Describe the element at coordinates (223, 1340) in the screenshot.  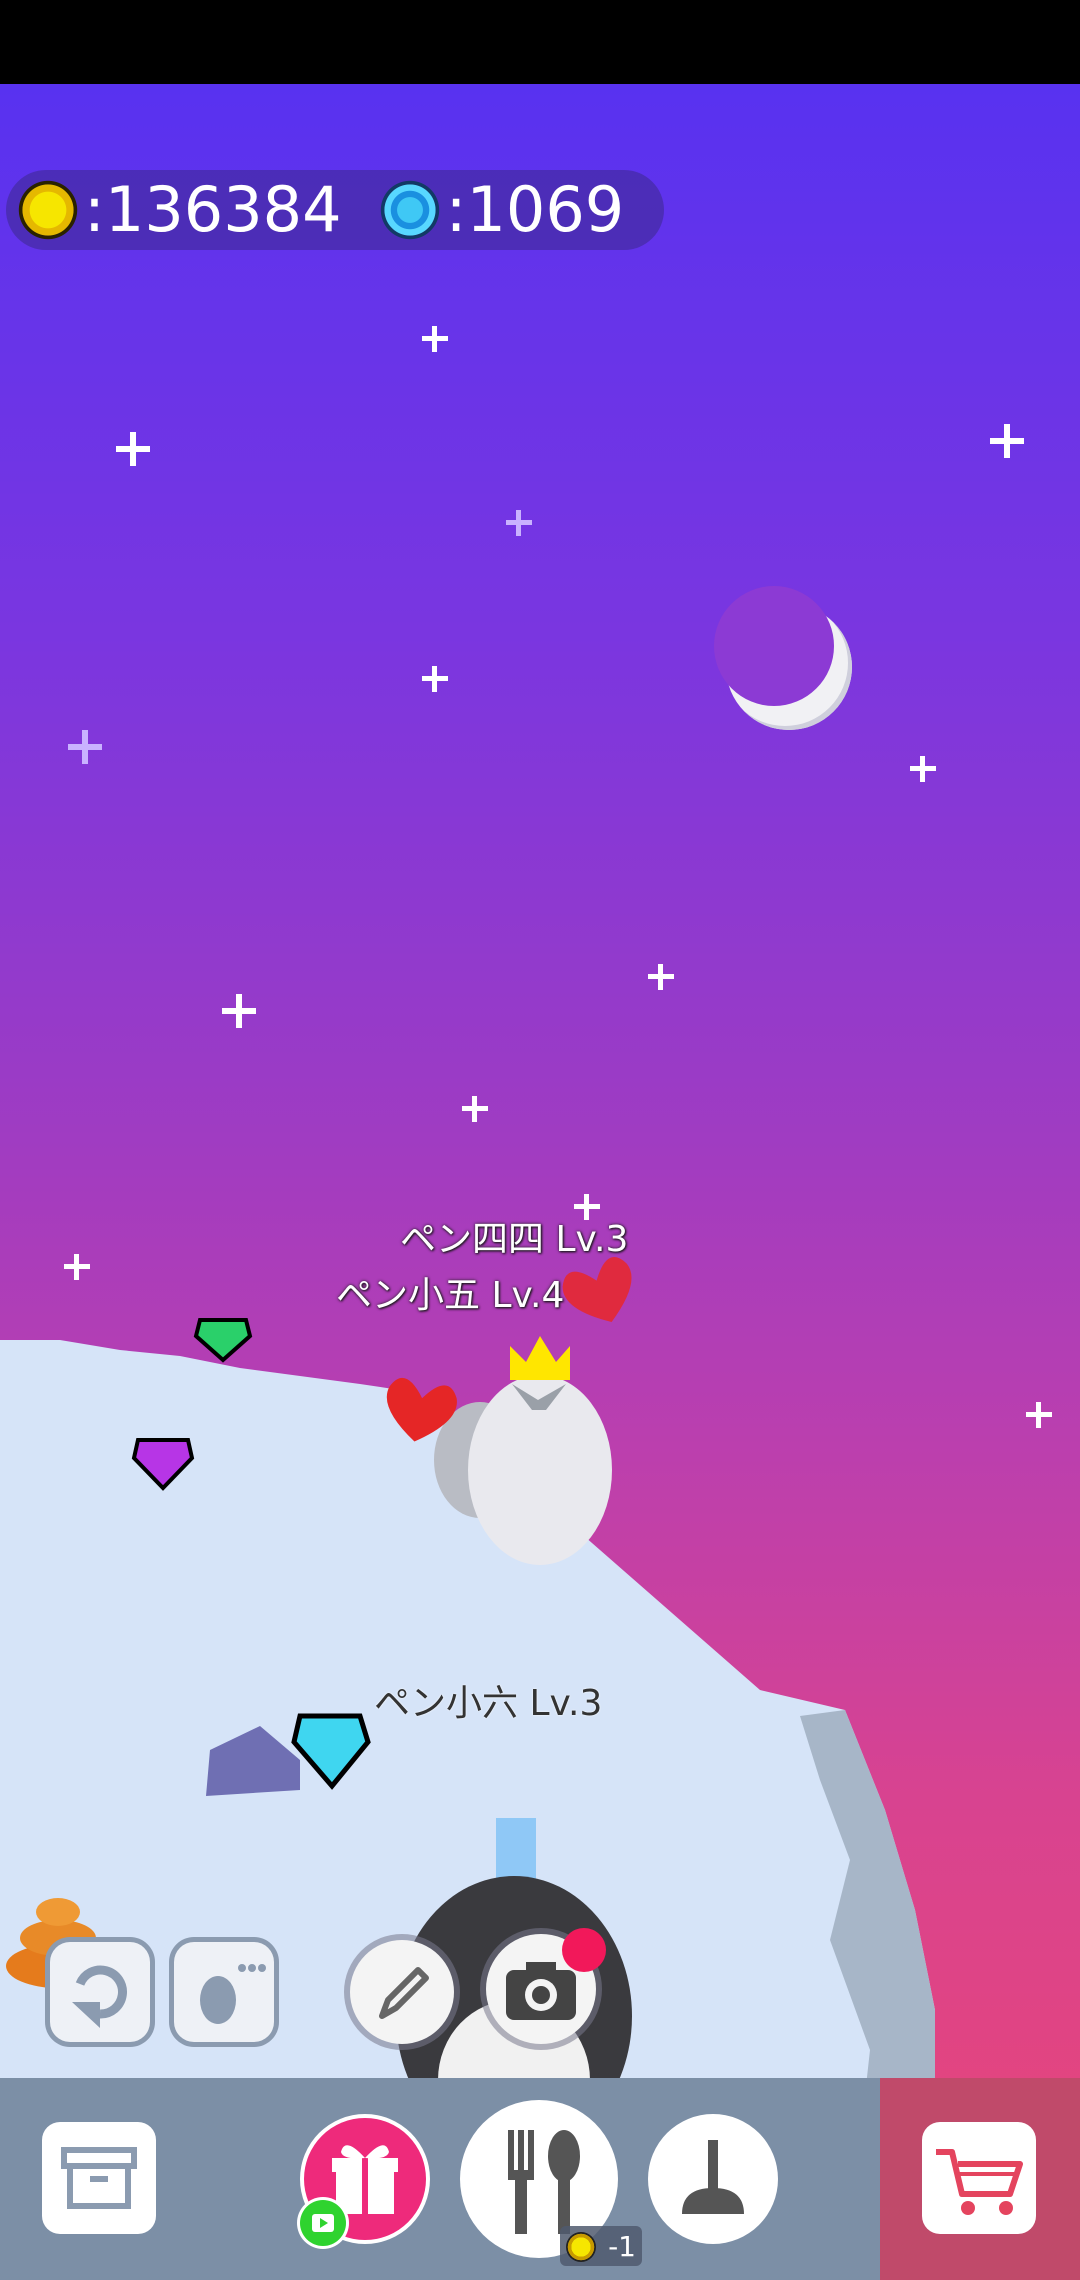
I see `green-gem-icon` at that location.